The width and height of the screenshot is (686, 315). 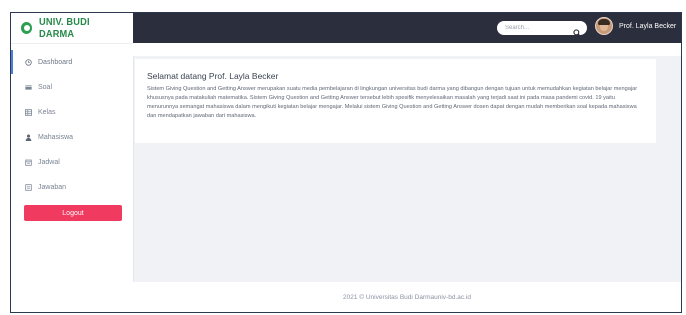 I want to click on top-navbar: Prof. Layla Becker, so click(x=407, y=28).